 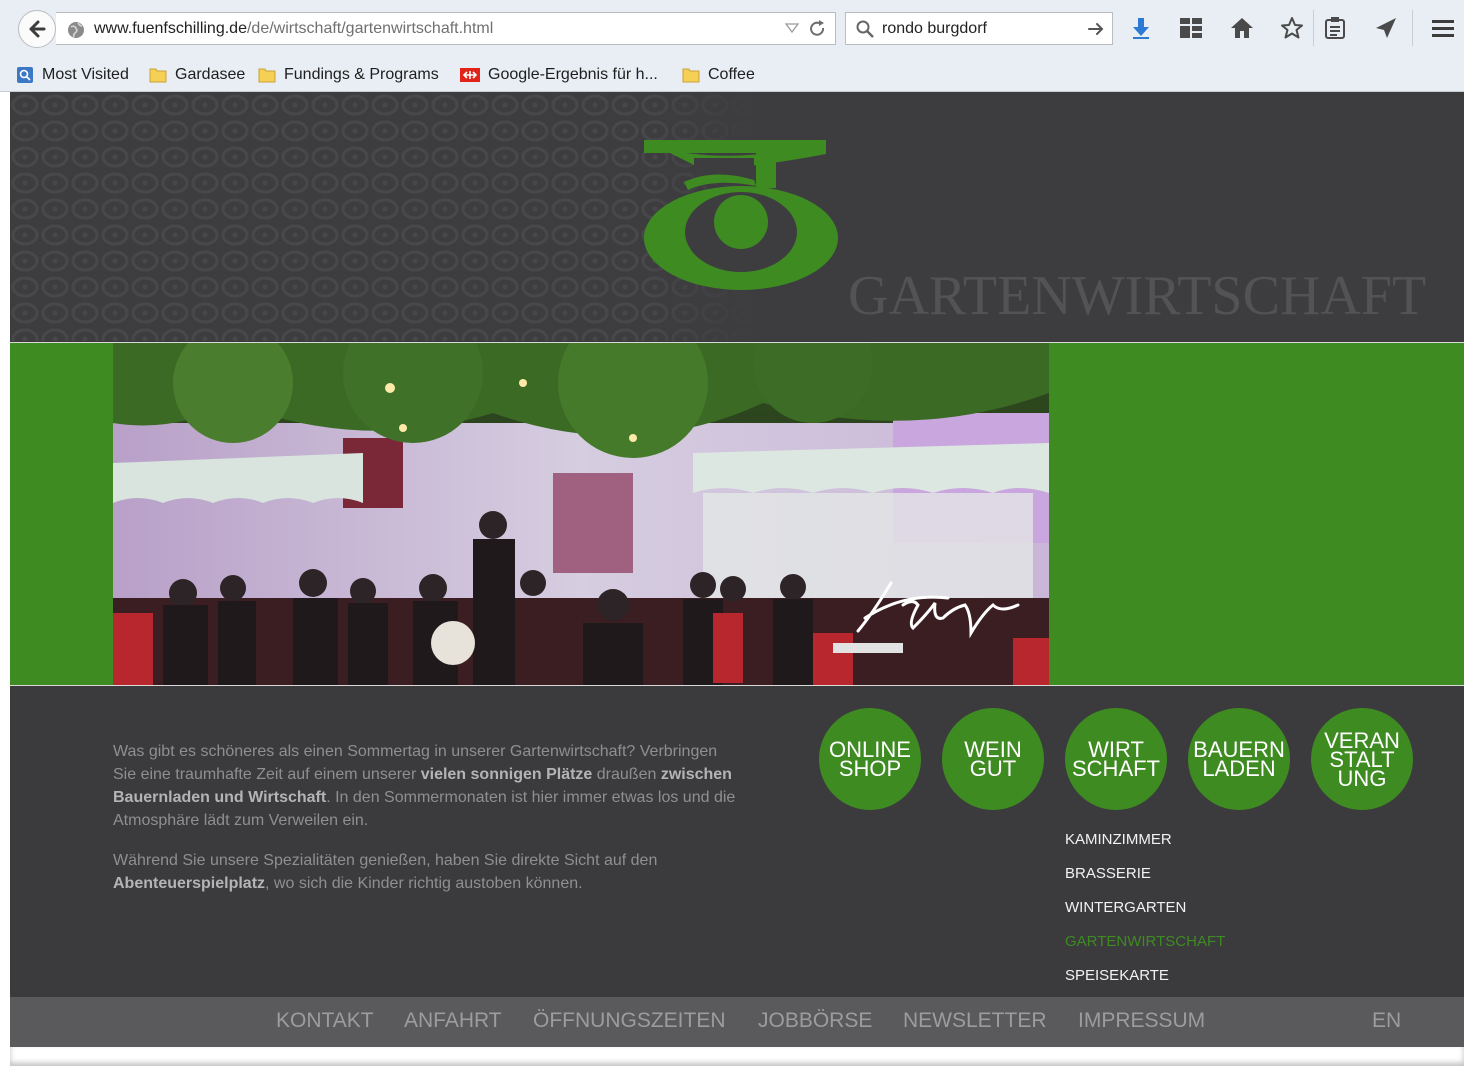 What do you see at coordinates (85, 74) in the screenshot?
I see `bookmark-label: Most Visited` at bounding box center [85, 74].